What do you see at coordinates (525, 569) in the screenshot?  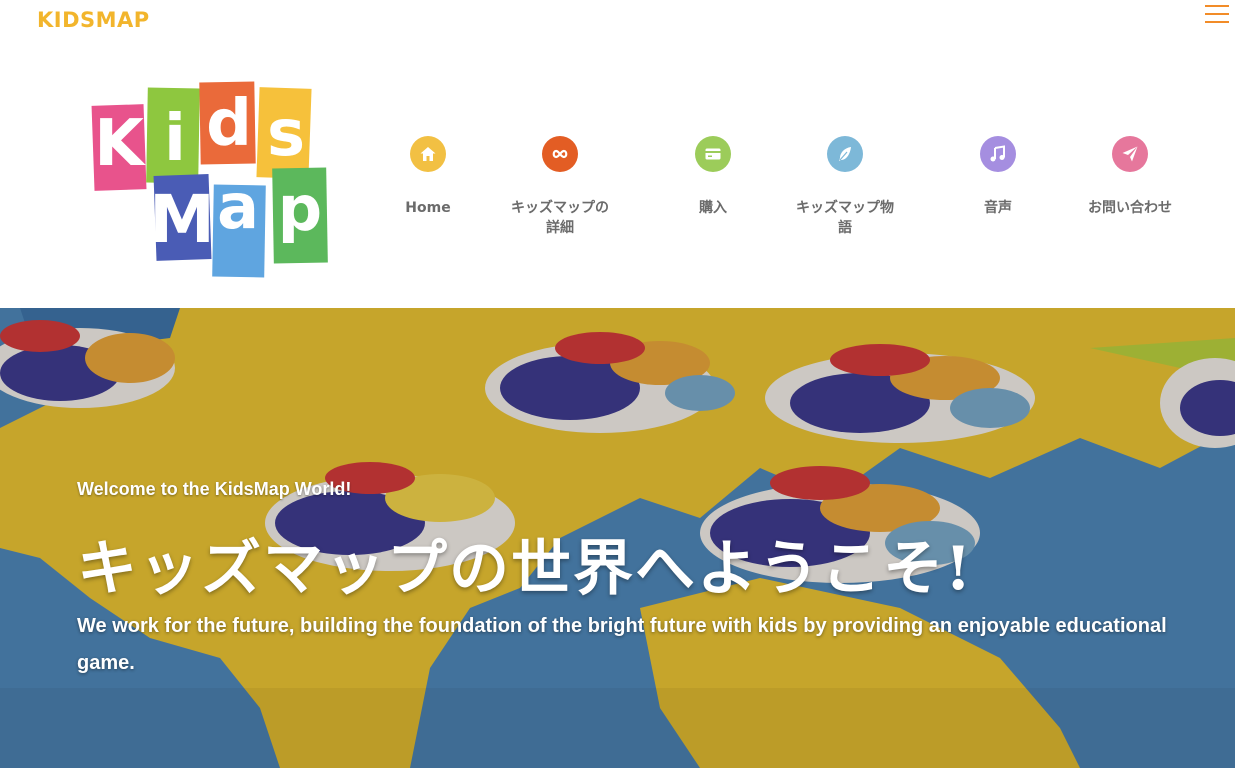 I see `hero-title: キッズマップの世界へようこそ!` at bounding box center [525, 569].